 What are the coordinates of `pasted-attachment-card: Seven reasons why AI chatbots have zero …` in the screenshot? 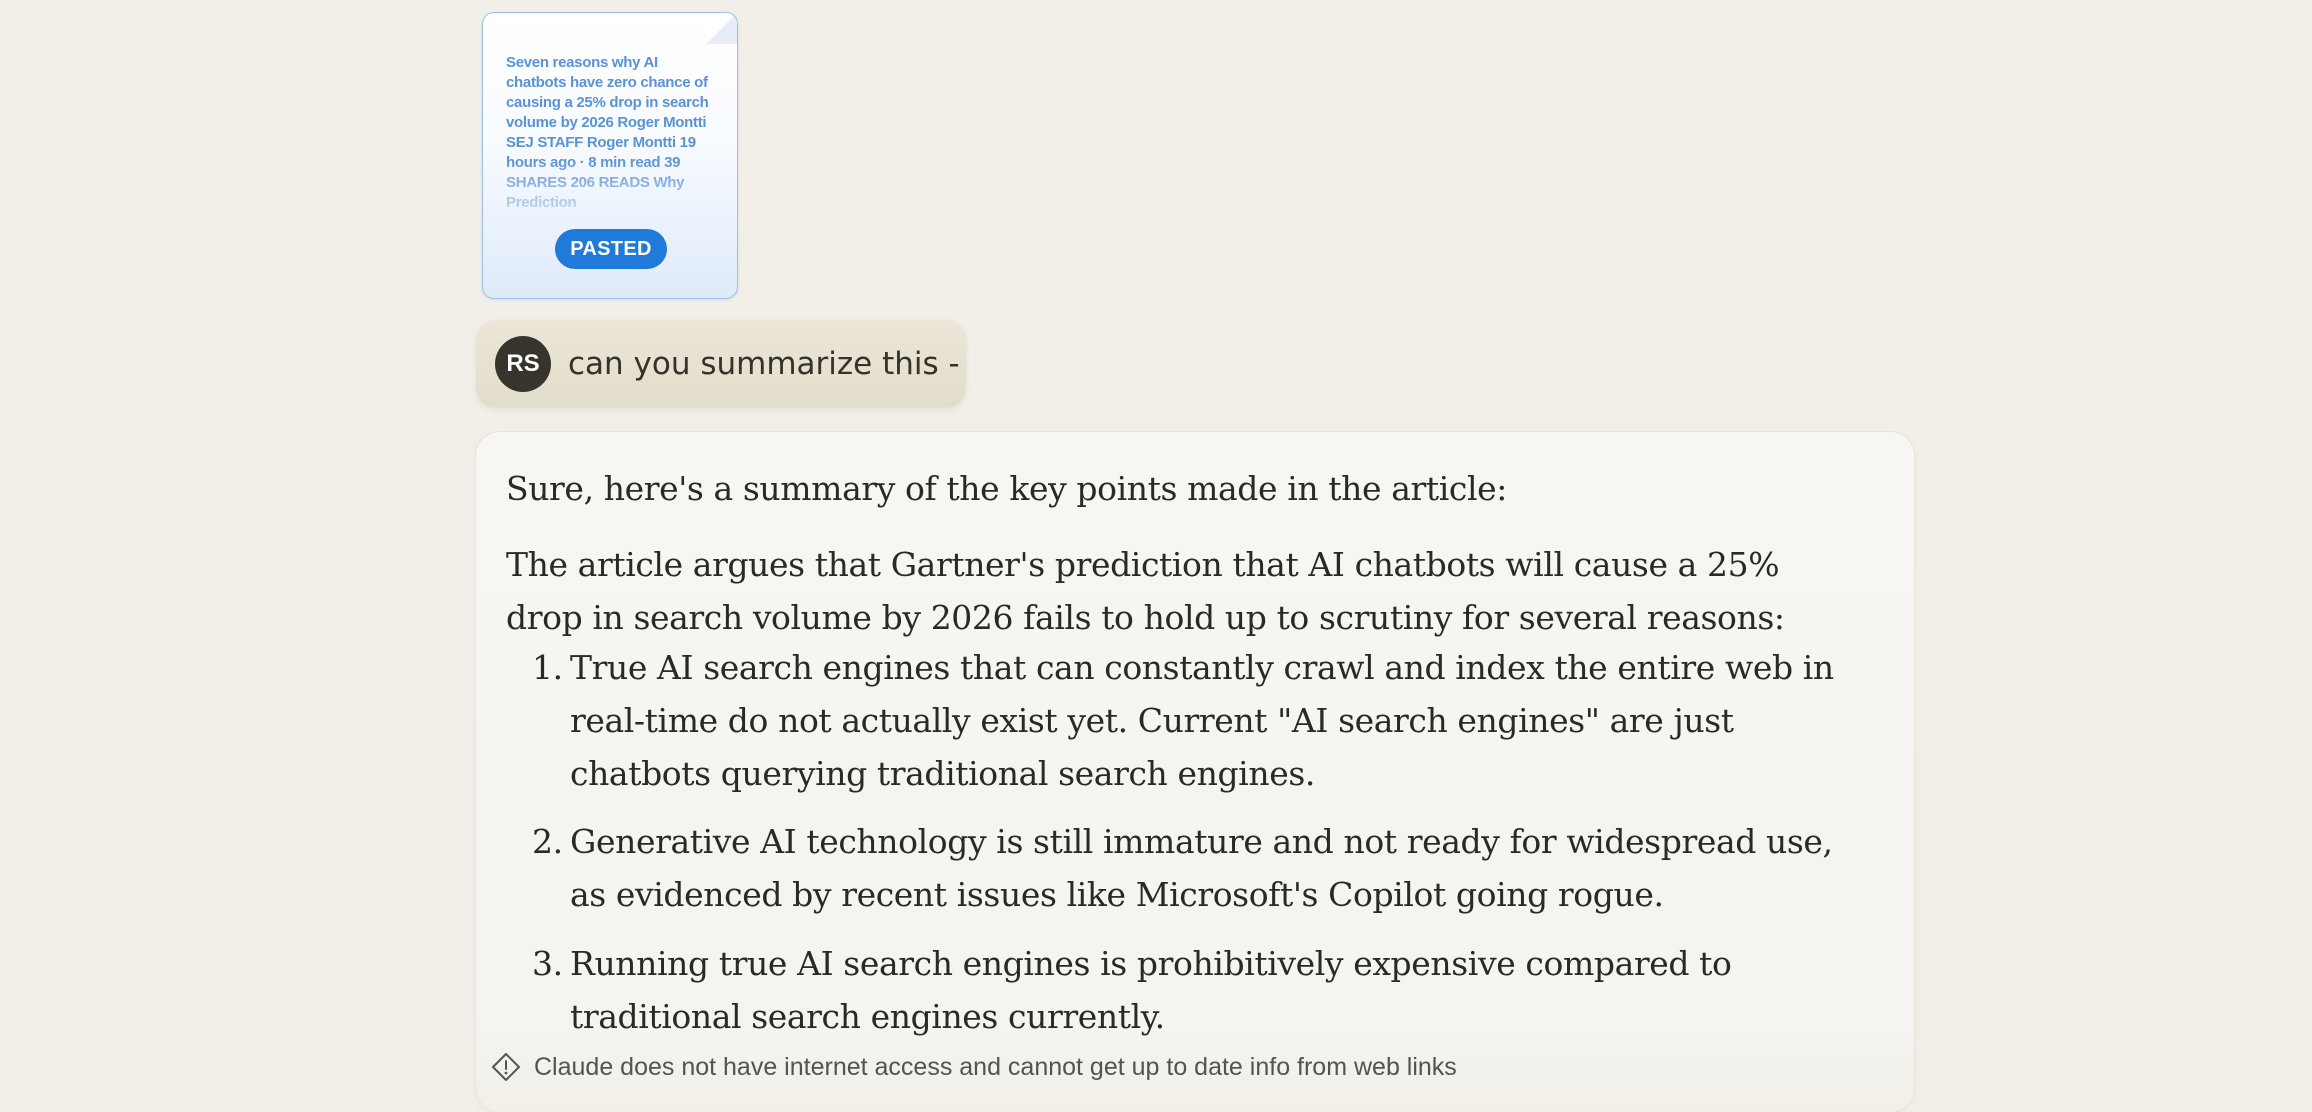 It's located at (610, 155).